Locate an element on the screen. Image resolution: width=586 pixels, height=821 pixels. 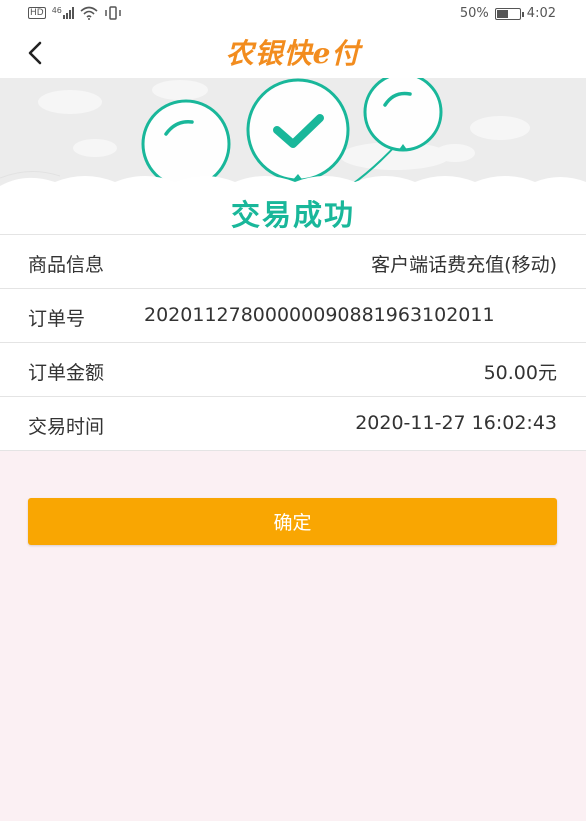
order-number-row: 订单号 20201127800000090881963102011 is located at coordinates (293, 316).